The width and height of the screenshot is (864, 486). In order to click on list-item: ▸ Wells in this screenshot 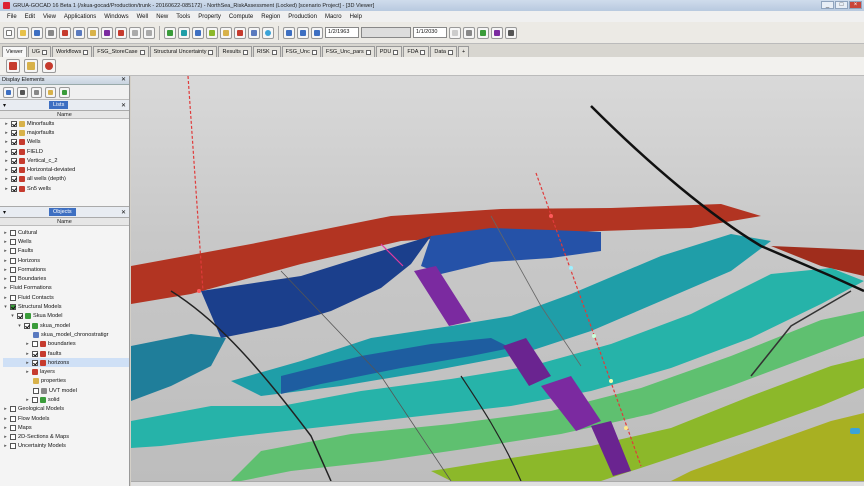, I will do `click(66, 142)`.